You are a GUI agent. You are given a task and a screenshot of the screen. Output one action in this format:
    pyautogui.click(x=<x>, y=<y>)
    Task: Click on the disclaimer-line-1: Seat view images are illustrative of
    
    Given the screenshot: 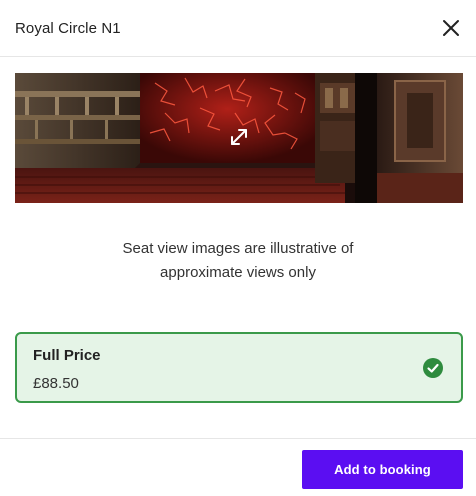 What is the action you would take?
    pyautogui.click(x=238, y=248)
    